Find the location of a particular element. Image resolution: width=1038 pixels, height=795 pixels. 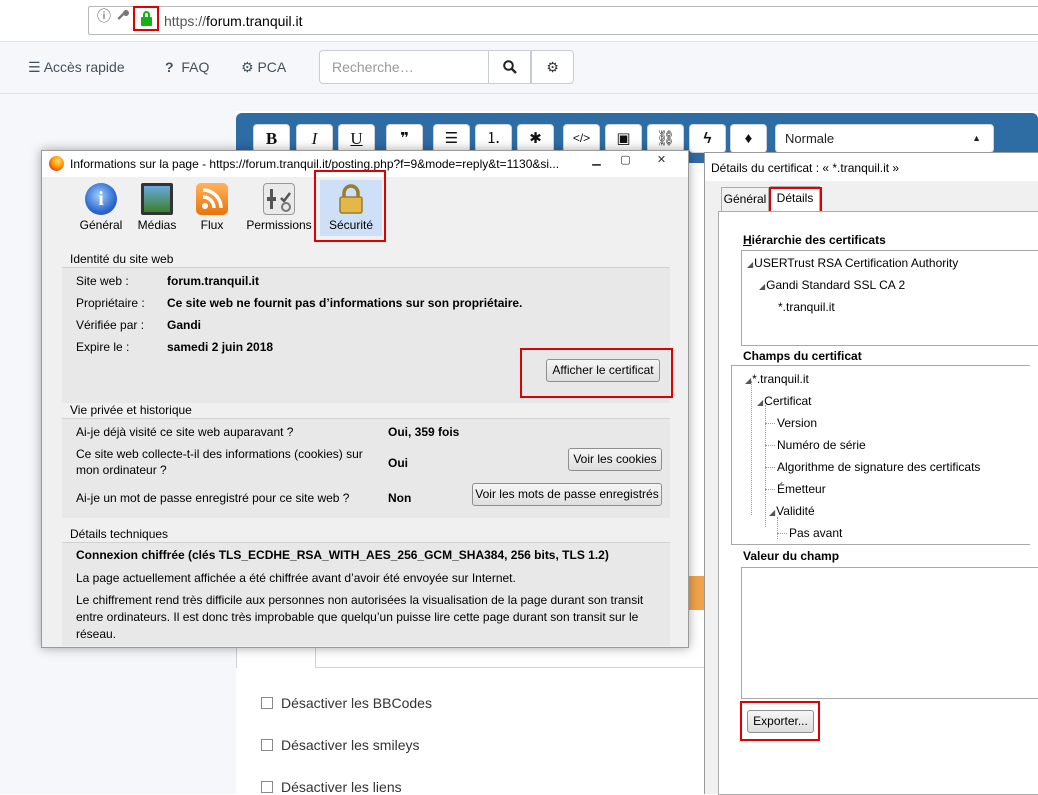

field-issuer: Émetteur is located at coordinates (801, 489).